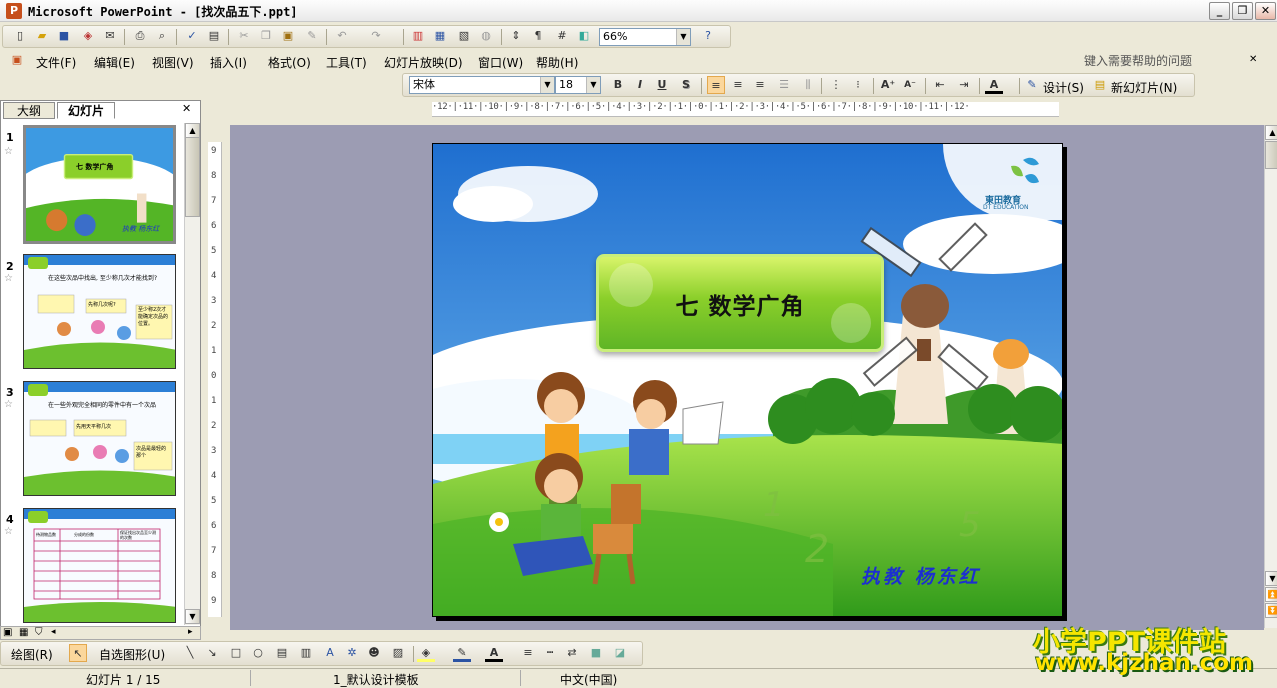 This screenshot has height=688, width=1277. Describe the element at coordinates (584, 36) in the screenshot. I see `color-icon: ◧` at that location.